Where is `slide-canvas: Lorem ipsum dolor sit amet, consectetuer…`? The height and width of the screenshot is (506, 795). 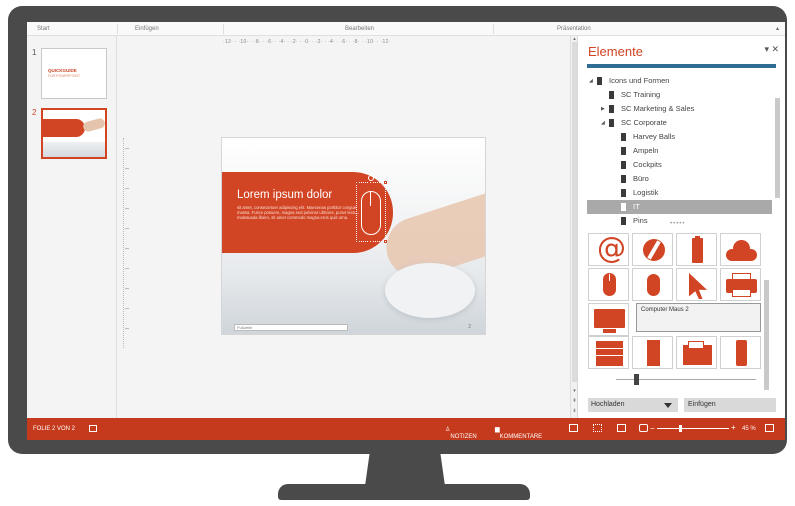 slide-canvas: Lorem ipsum dolor sit amet, consectetuer… is located at coordinates (353, 236).